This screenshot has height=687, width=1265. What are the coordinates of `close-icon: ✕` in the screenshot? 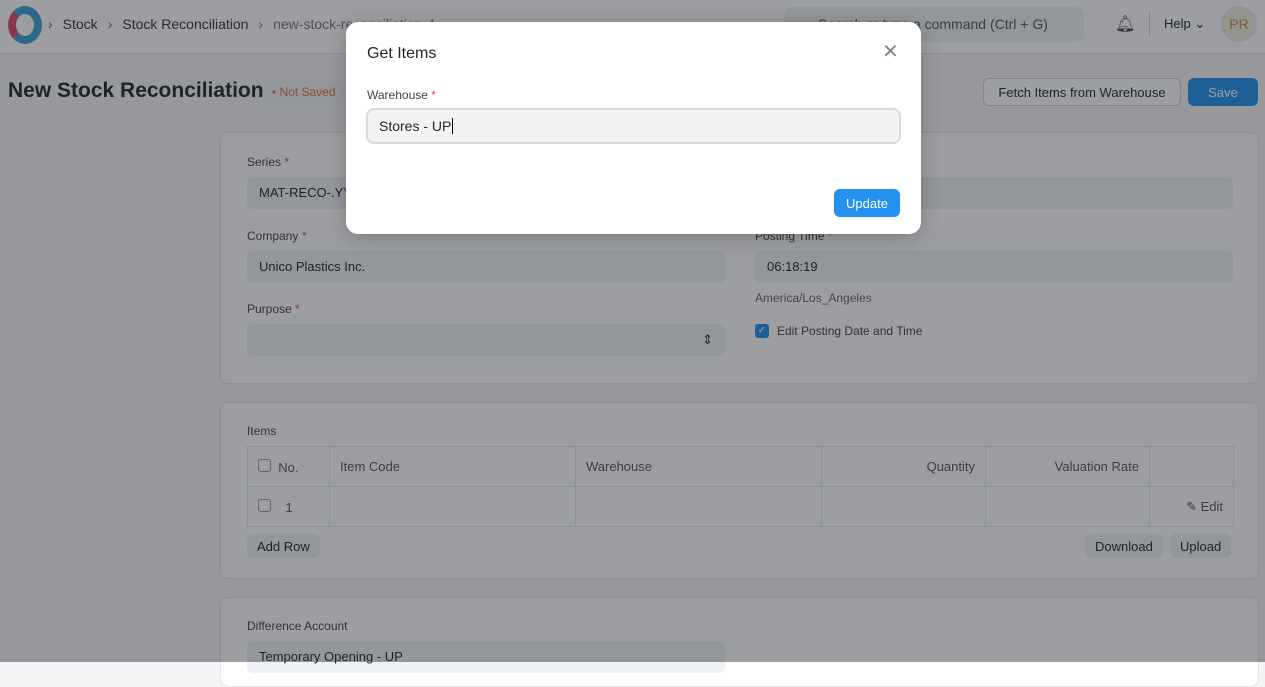 It's located at (890, 51).